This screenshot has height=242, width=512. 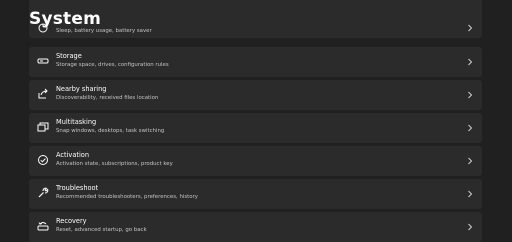 What do you see at coordinates (43, 94) in the screenshot?
I see `share-icon` at bounding box center [43, 94].